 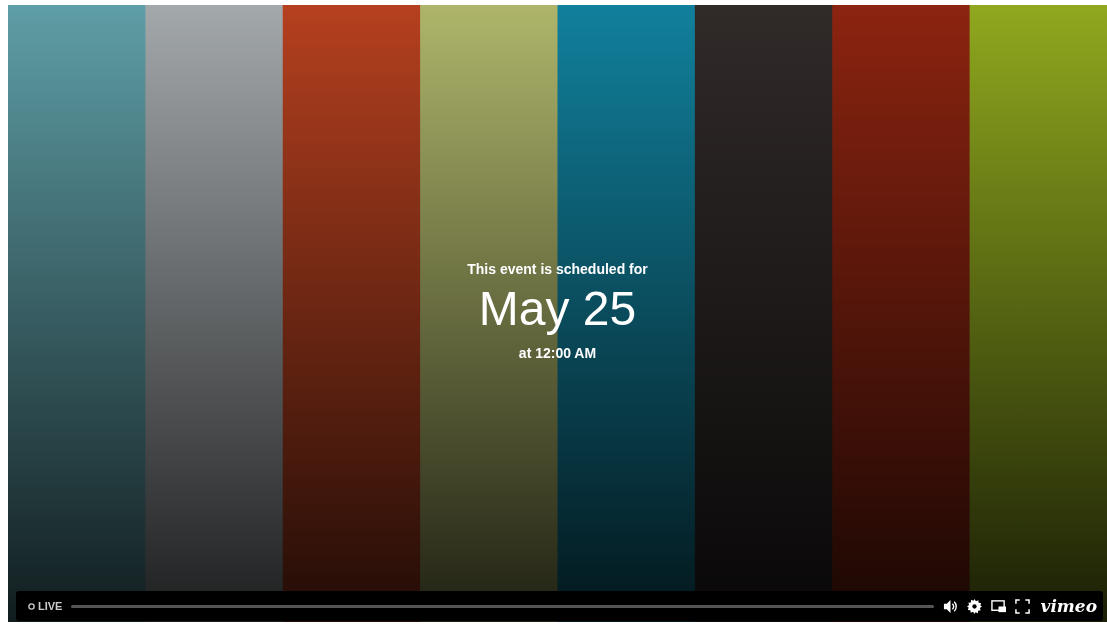 What do you see at coordinates (974, 606) in the screenshot?
I see `settings-icon` at bounding box center [974, 606].